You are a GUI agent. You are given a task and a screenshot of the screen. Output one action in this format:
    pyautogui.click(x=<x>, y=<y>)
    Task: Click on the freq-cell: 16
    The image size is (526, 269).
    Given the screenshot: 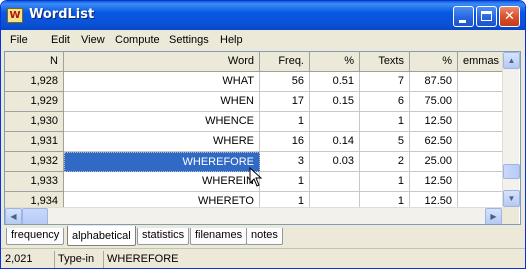 What is the action you would take?
    pyautogui.click(x=285, y=142)
    